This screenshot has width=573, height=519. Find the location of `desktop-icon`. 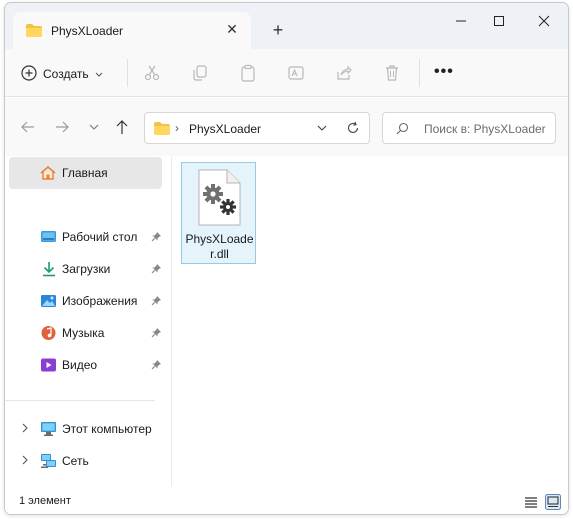

desktop-icon is located at coordinates (48, 238).